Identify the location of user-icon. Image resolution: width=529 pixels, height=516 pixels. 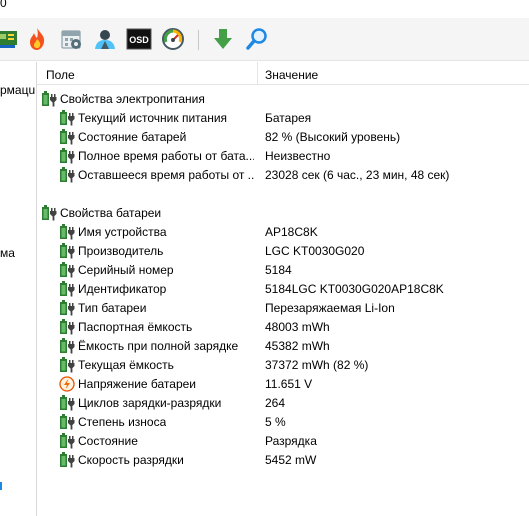
(105, 39).